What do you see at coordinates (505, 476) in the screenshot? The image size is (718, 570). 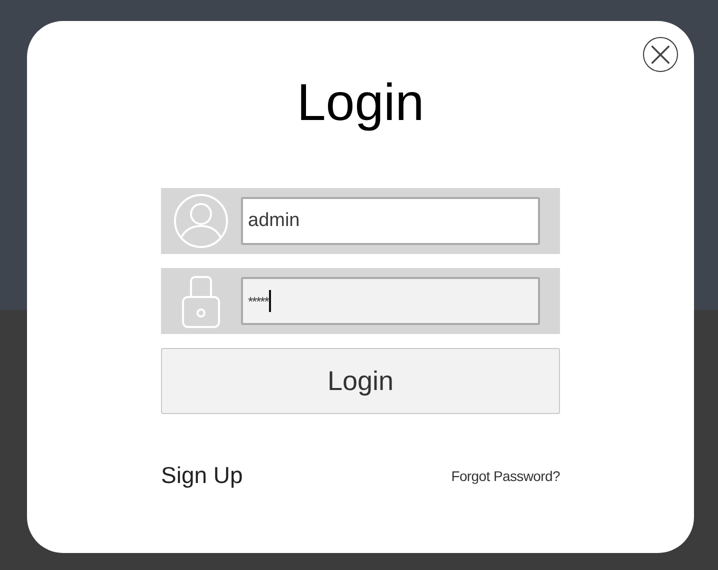 I see `forgot-password-link: Forgot Password?` at bounding box center [505, 476].